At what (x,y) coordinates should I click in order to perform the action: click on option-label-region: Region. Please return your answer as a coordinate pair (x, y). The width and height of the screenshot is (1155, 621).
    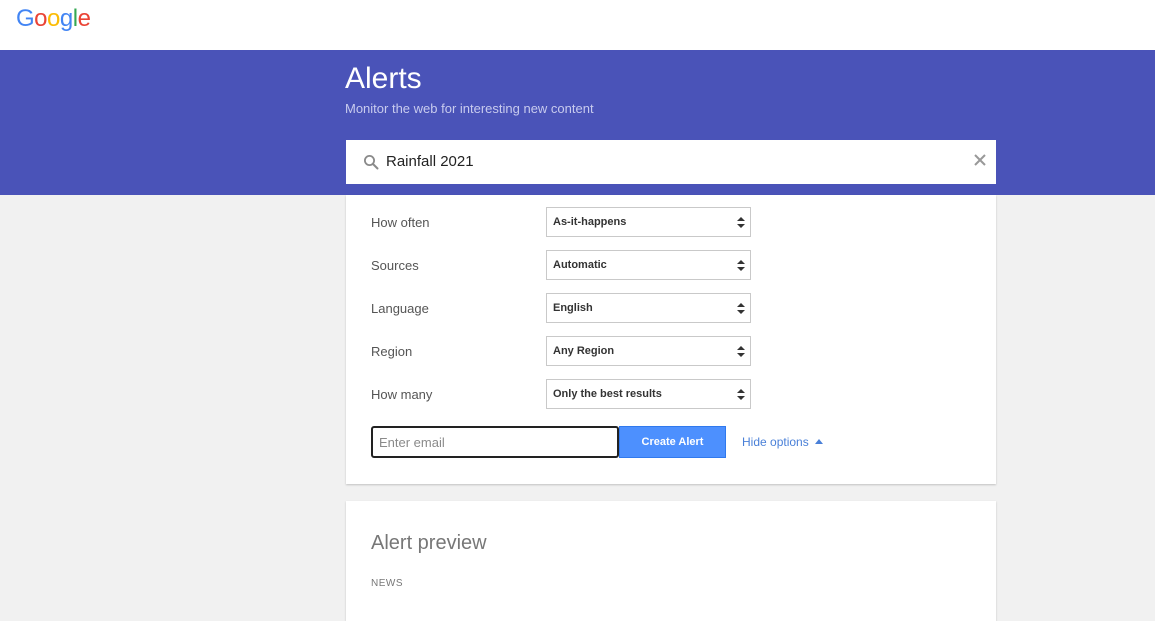
    Looking at the image, I should click on (392, 351).